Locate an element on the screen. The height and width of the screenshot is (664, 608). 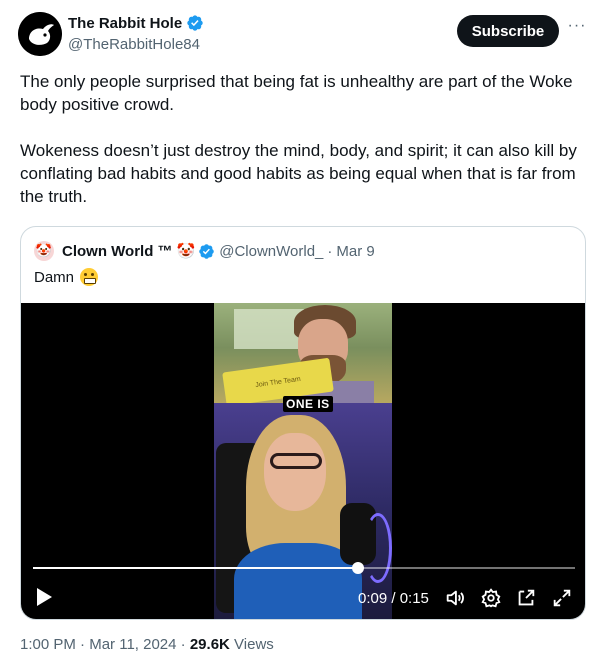
rabbit-logo-icon is located at coordinates (40, 34).